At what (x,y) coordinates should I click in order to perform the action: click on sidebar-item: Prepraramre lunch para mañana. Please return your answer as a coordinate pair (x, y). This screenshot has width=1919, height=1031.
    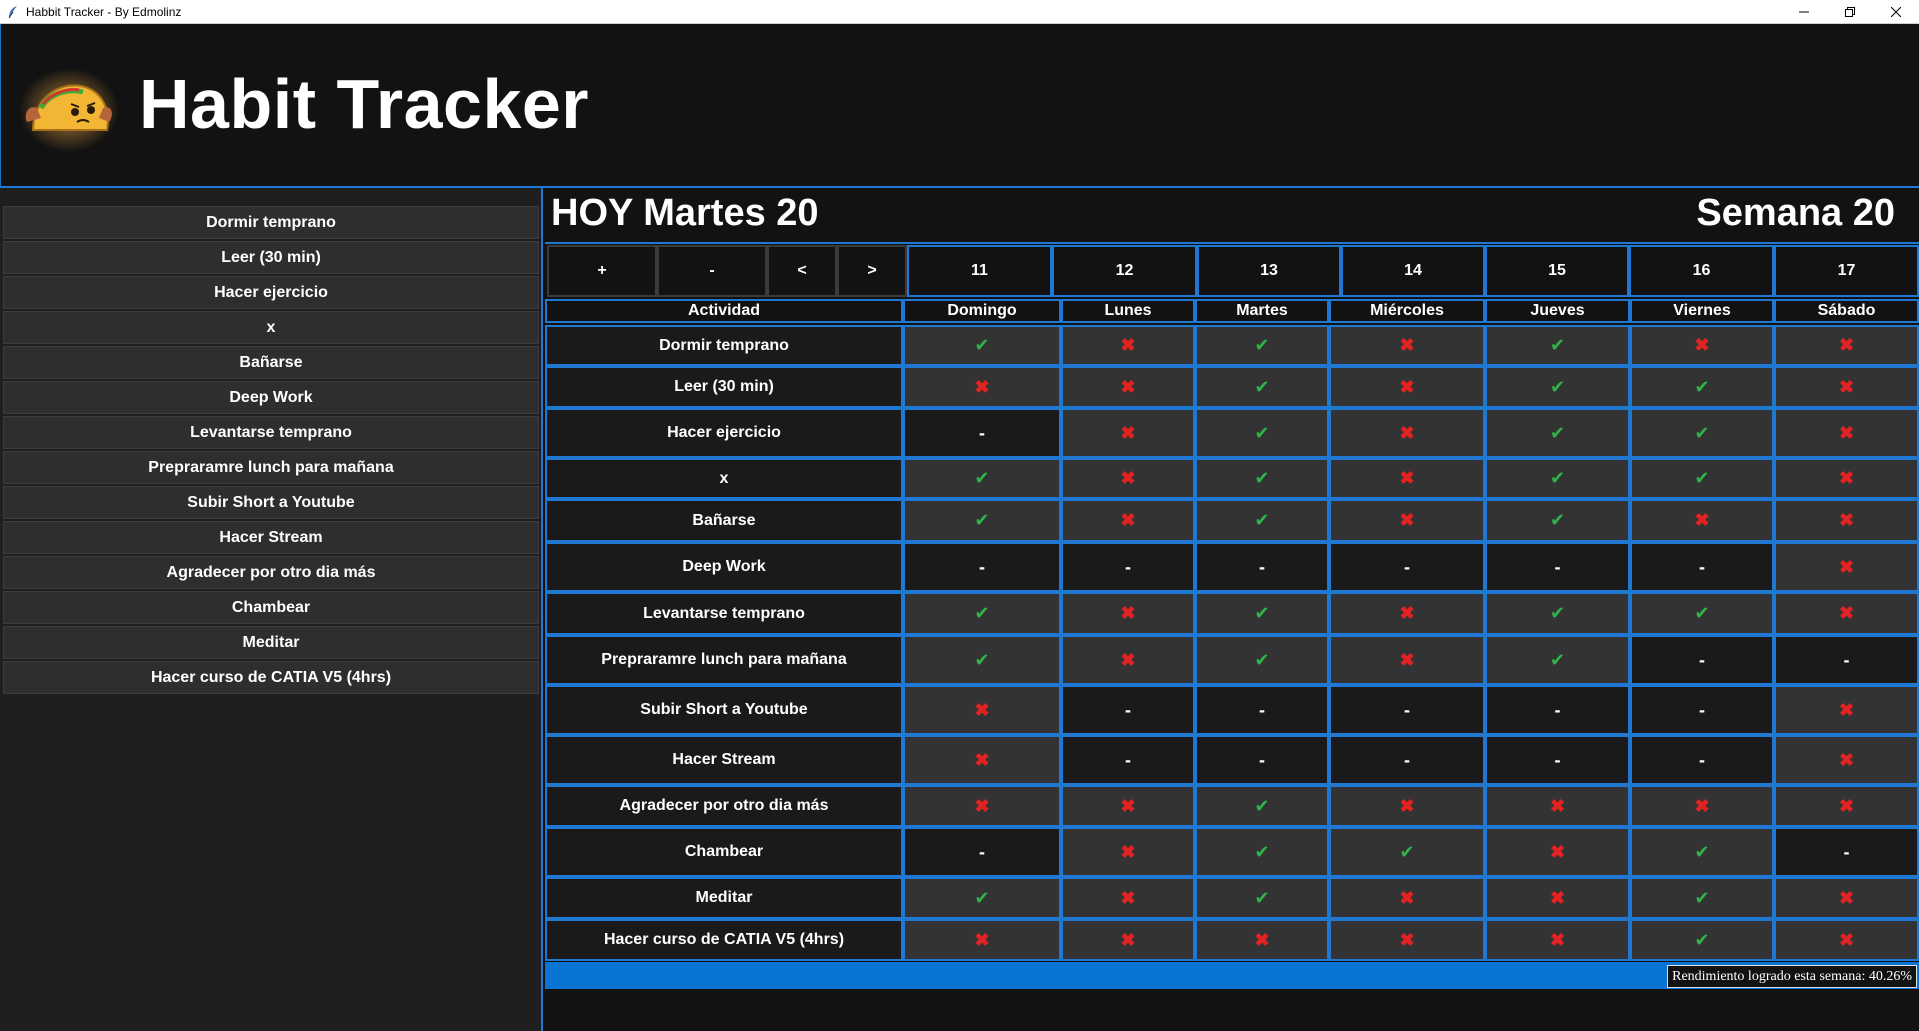
    Looking at the image, I should click on (271, 467).